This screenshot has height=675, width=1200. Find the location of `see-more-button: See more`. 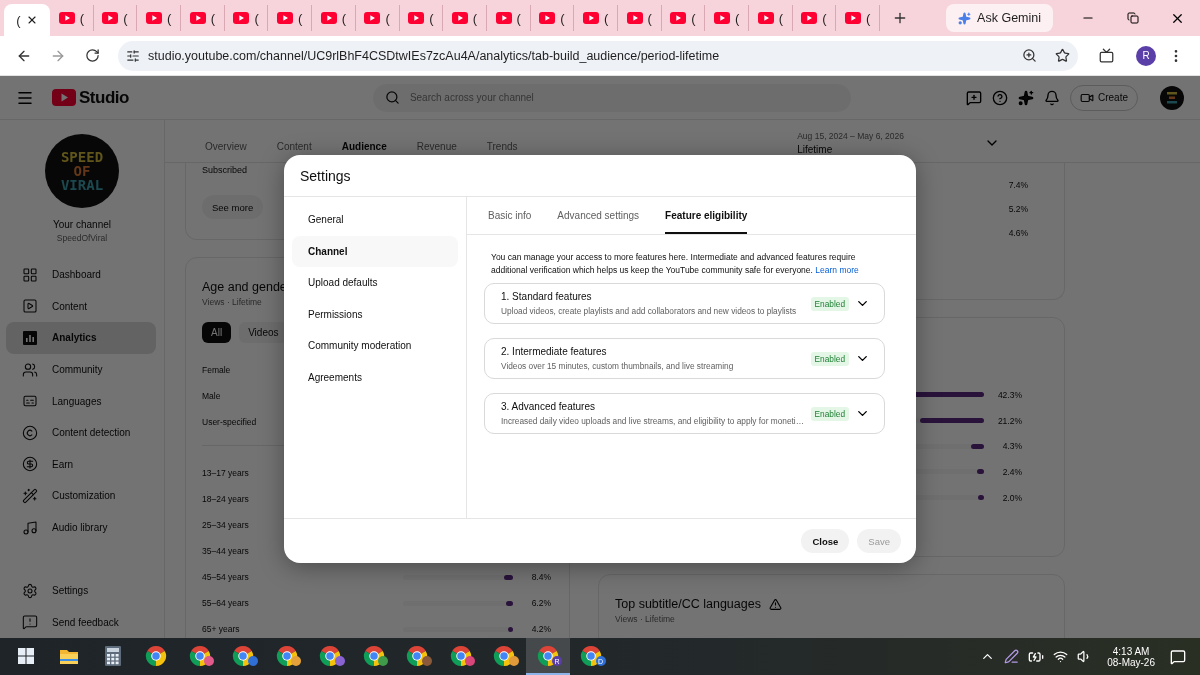

see-more-button: See more is located at coordinates (233, 207).